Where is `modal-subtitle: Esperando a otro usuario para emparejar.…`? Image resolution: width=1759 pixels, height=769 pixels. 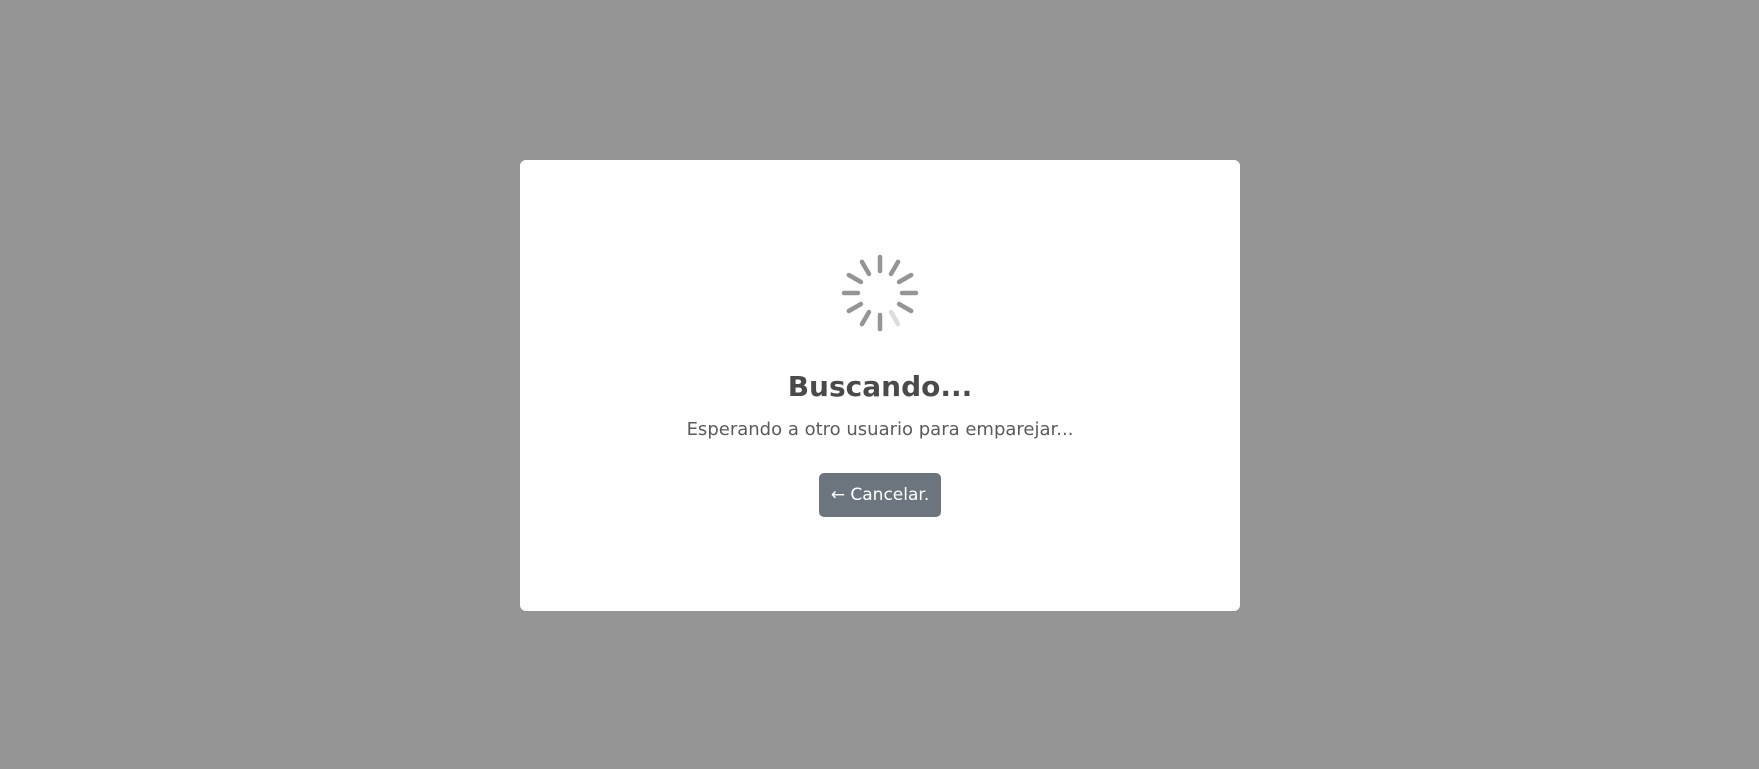 modal-subtitle: Esperando a otro usuario para emparejar.… is located at coordinates (880, 429).